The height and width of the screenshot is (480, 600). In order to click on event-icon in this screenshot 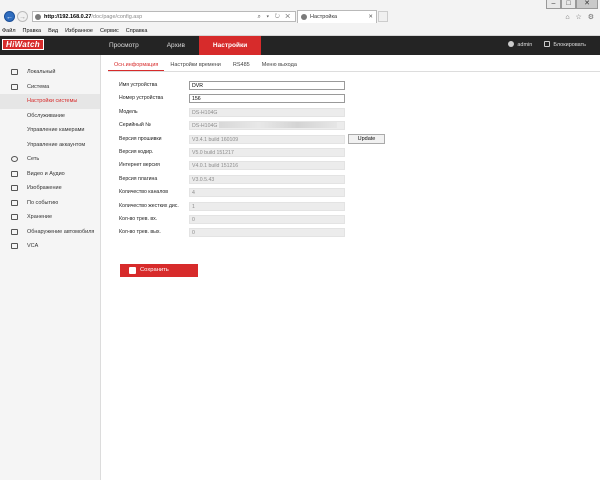, I will do `click(14, 202)`.